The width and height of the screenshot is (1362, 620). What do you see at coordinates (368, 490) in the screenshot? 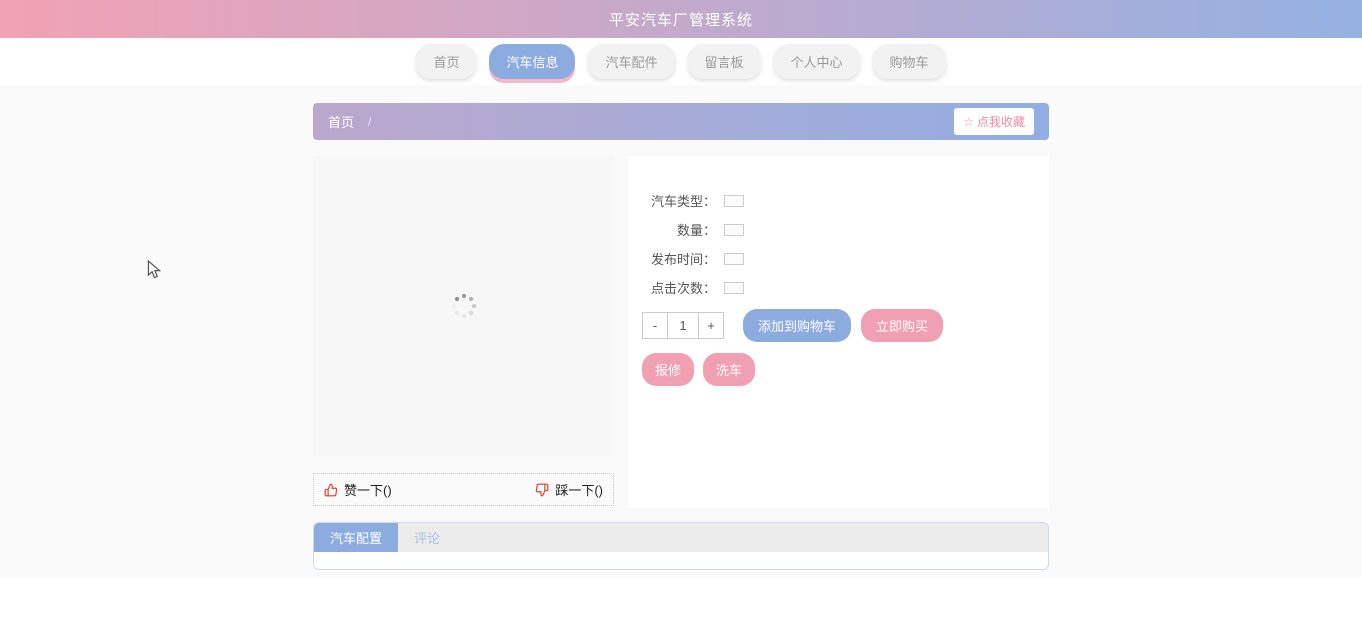
I see `like-label: 赞一下()` at bounding box center [368, 490].